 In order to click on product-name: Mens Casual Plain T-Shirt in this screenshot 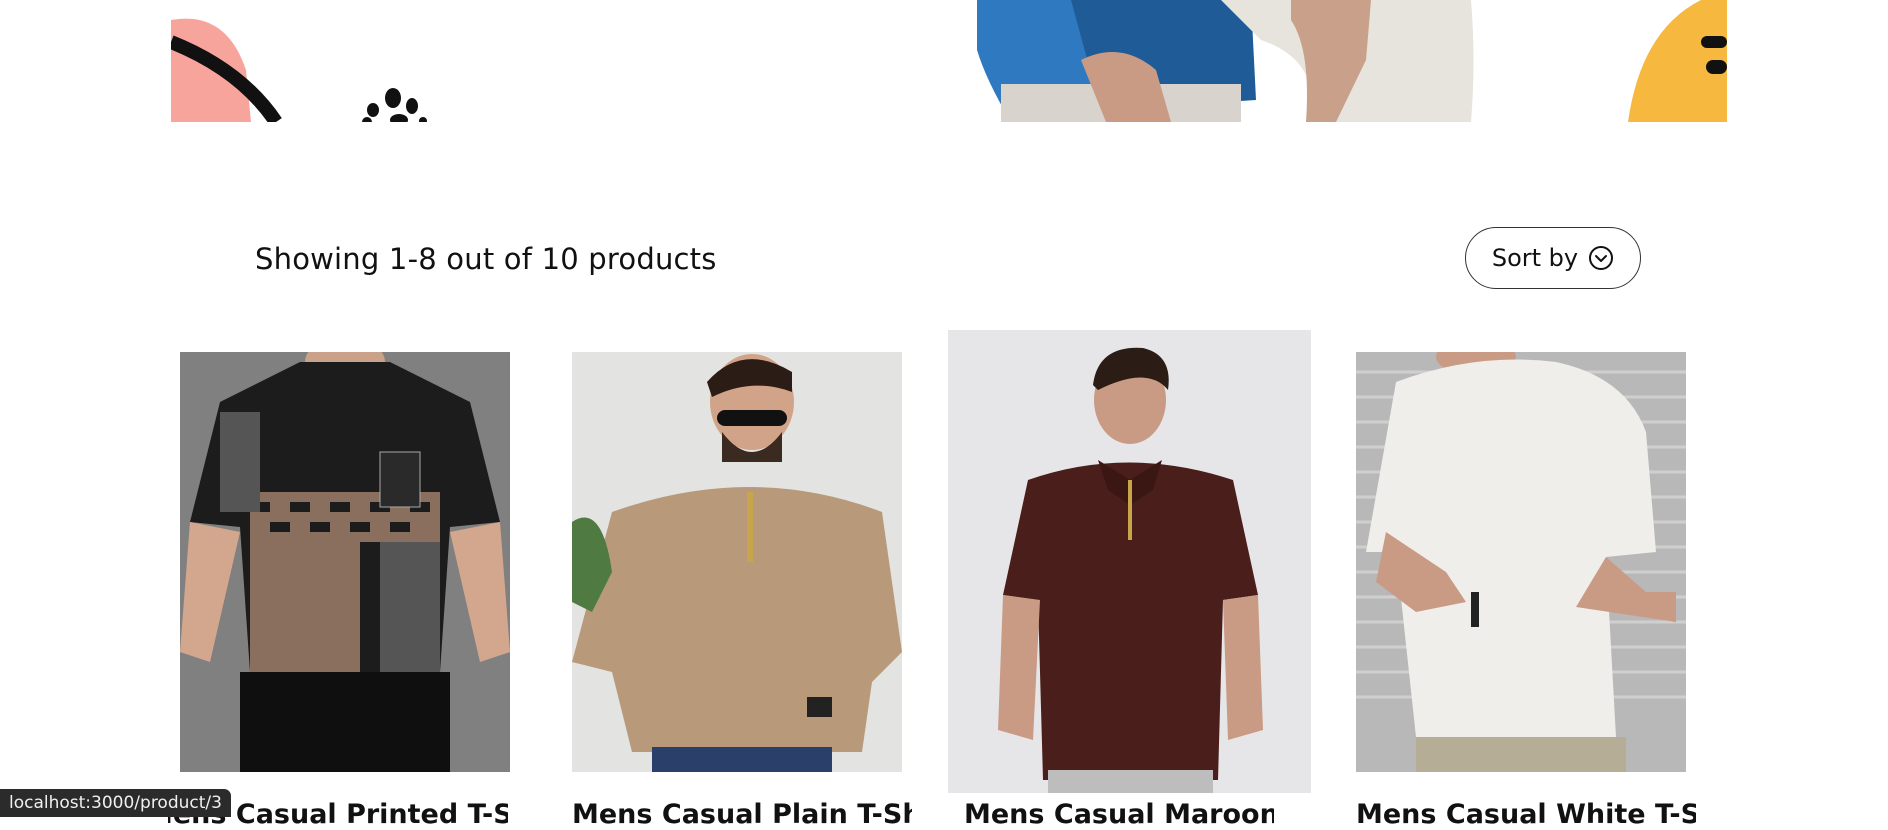, I will do `click(742, 814)`.